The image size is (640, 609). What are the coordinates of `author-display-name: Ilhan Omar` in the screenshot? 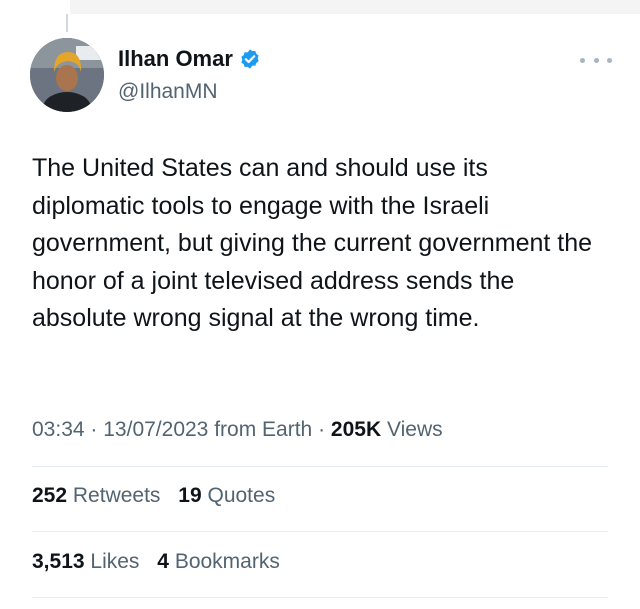 It's located at (175, 59).